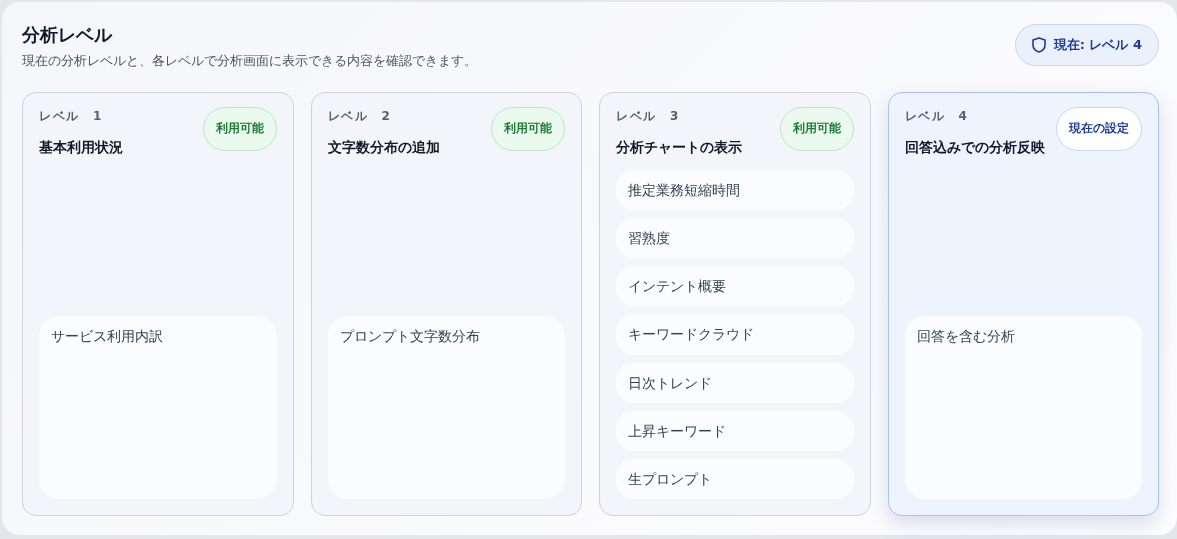 The width and height of the screenshot is (1177, 539). What do you see at coordinates (735, 479) in the screenshot?
I see `feature-item: 生プロンプト` at bounding box center [735, 479].